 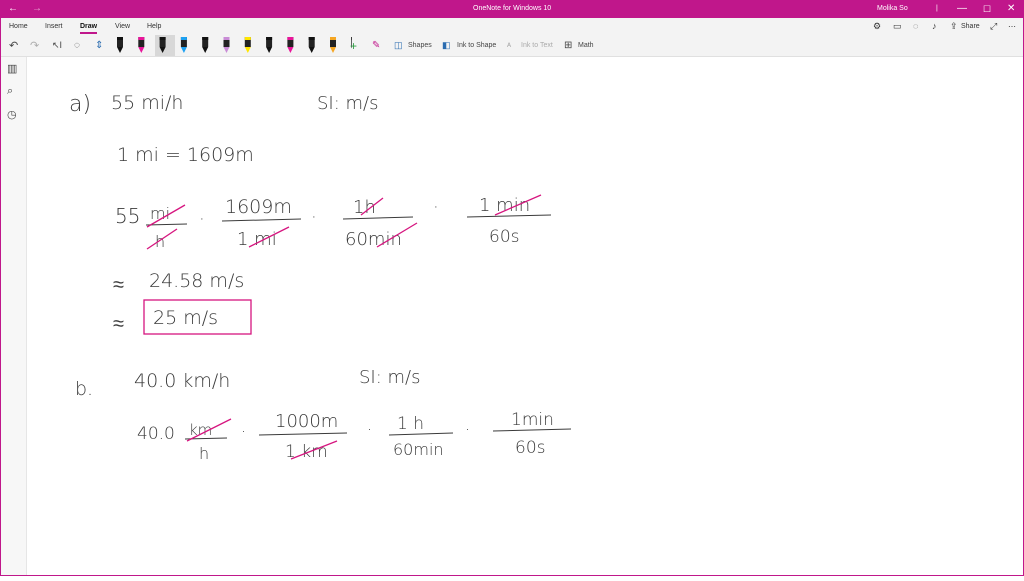 I want to click on ink-to-text-icon: ᴬ, so click(x=509, y=45).